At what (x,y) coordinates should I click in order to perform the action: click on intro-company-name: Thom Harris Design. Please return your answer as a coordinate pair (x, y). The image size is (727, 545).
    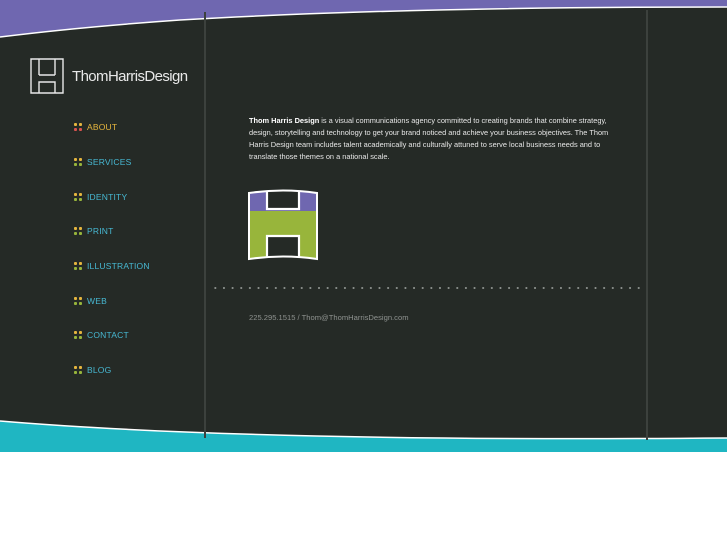
    Looking at the image, I should click on (284, 120).